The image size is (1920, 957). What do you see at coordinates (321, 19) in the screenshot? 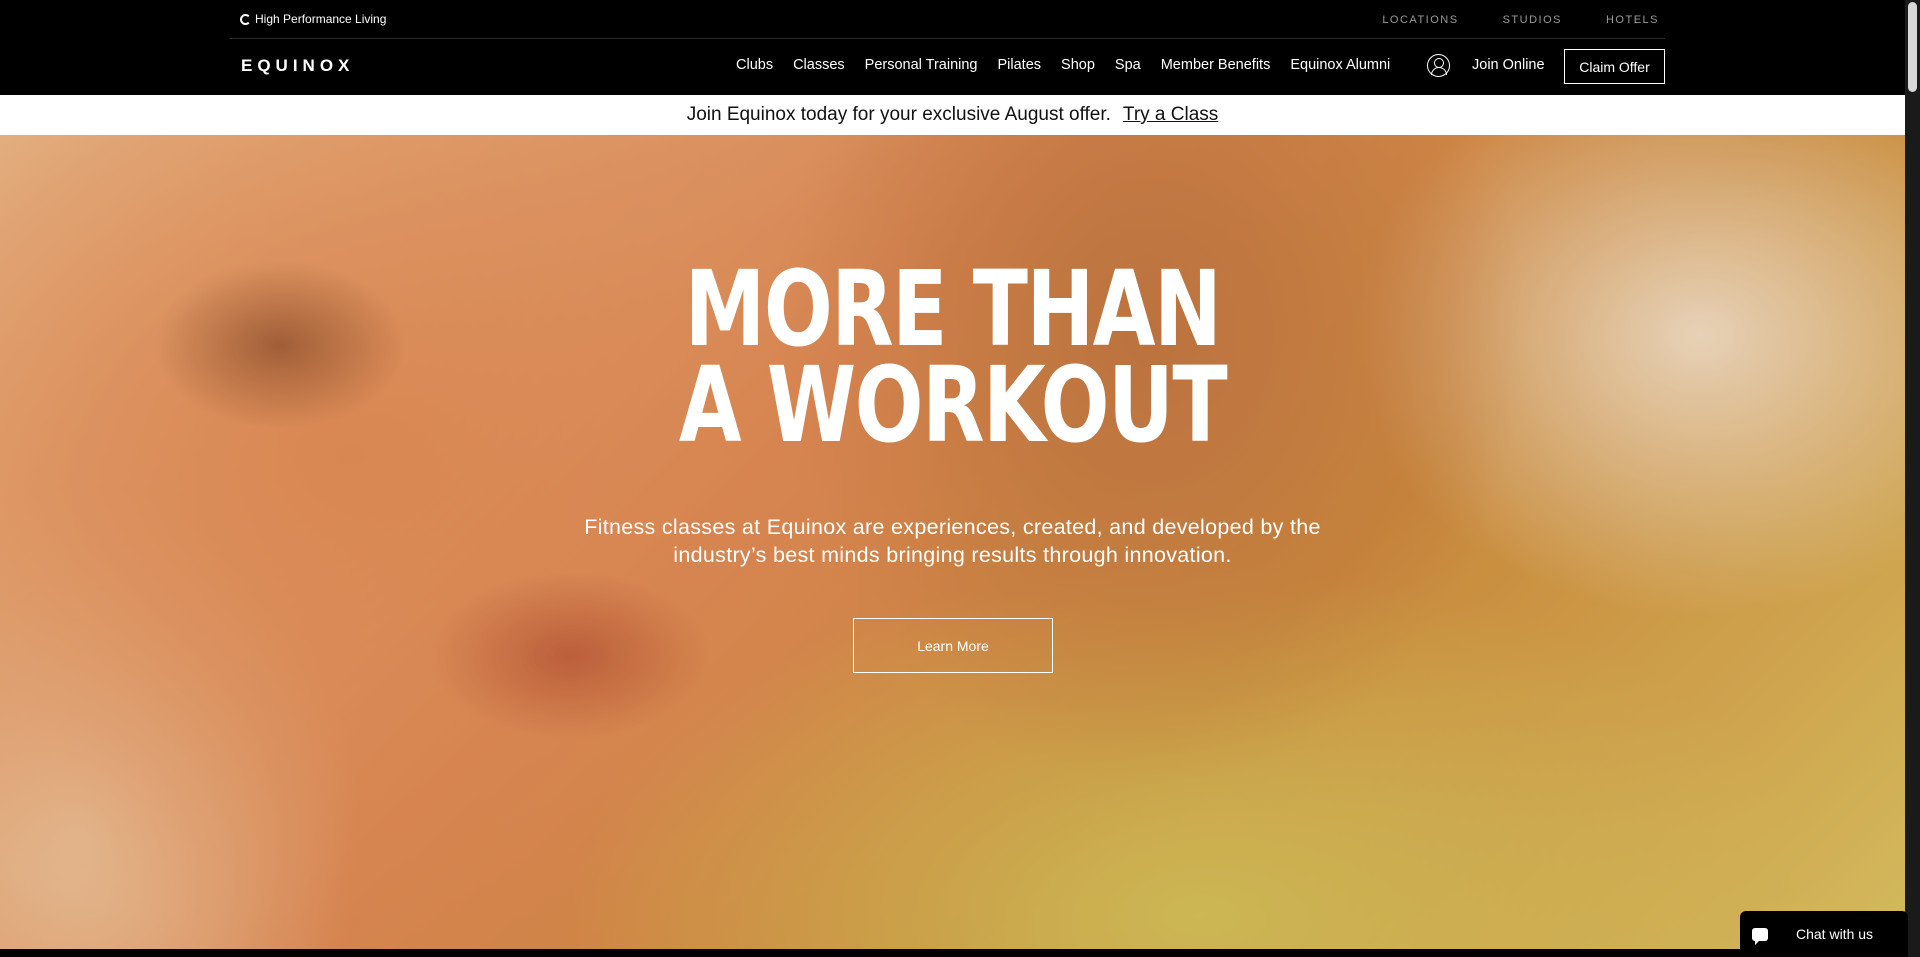
I see `tagline-text: High Performance Living` at bounding box center [321, 19].